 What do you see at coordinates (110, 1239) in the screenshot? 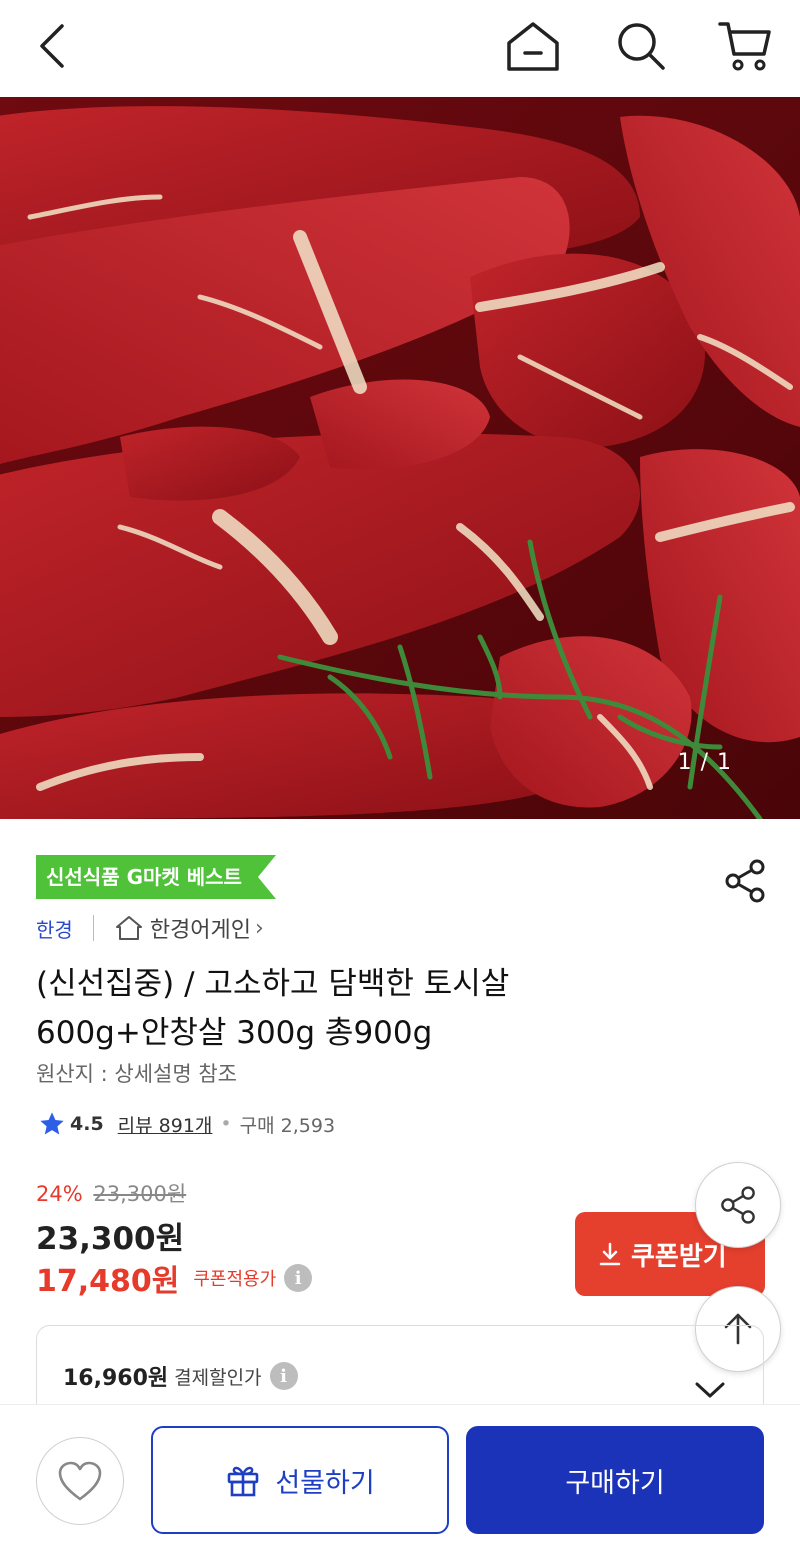
I see `sale-price: 23,300원` at bounding box center [110, 1239].